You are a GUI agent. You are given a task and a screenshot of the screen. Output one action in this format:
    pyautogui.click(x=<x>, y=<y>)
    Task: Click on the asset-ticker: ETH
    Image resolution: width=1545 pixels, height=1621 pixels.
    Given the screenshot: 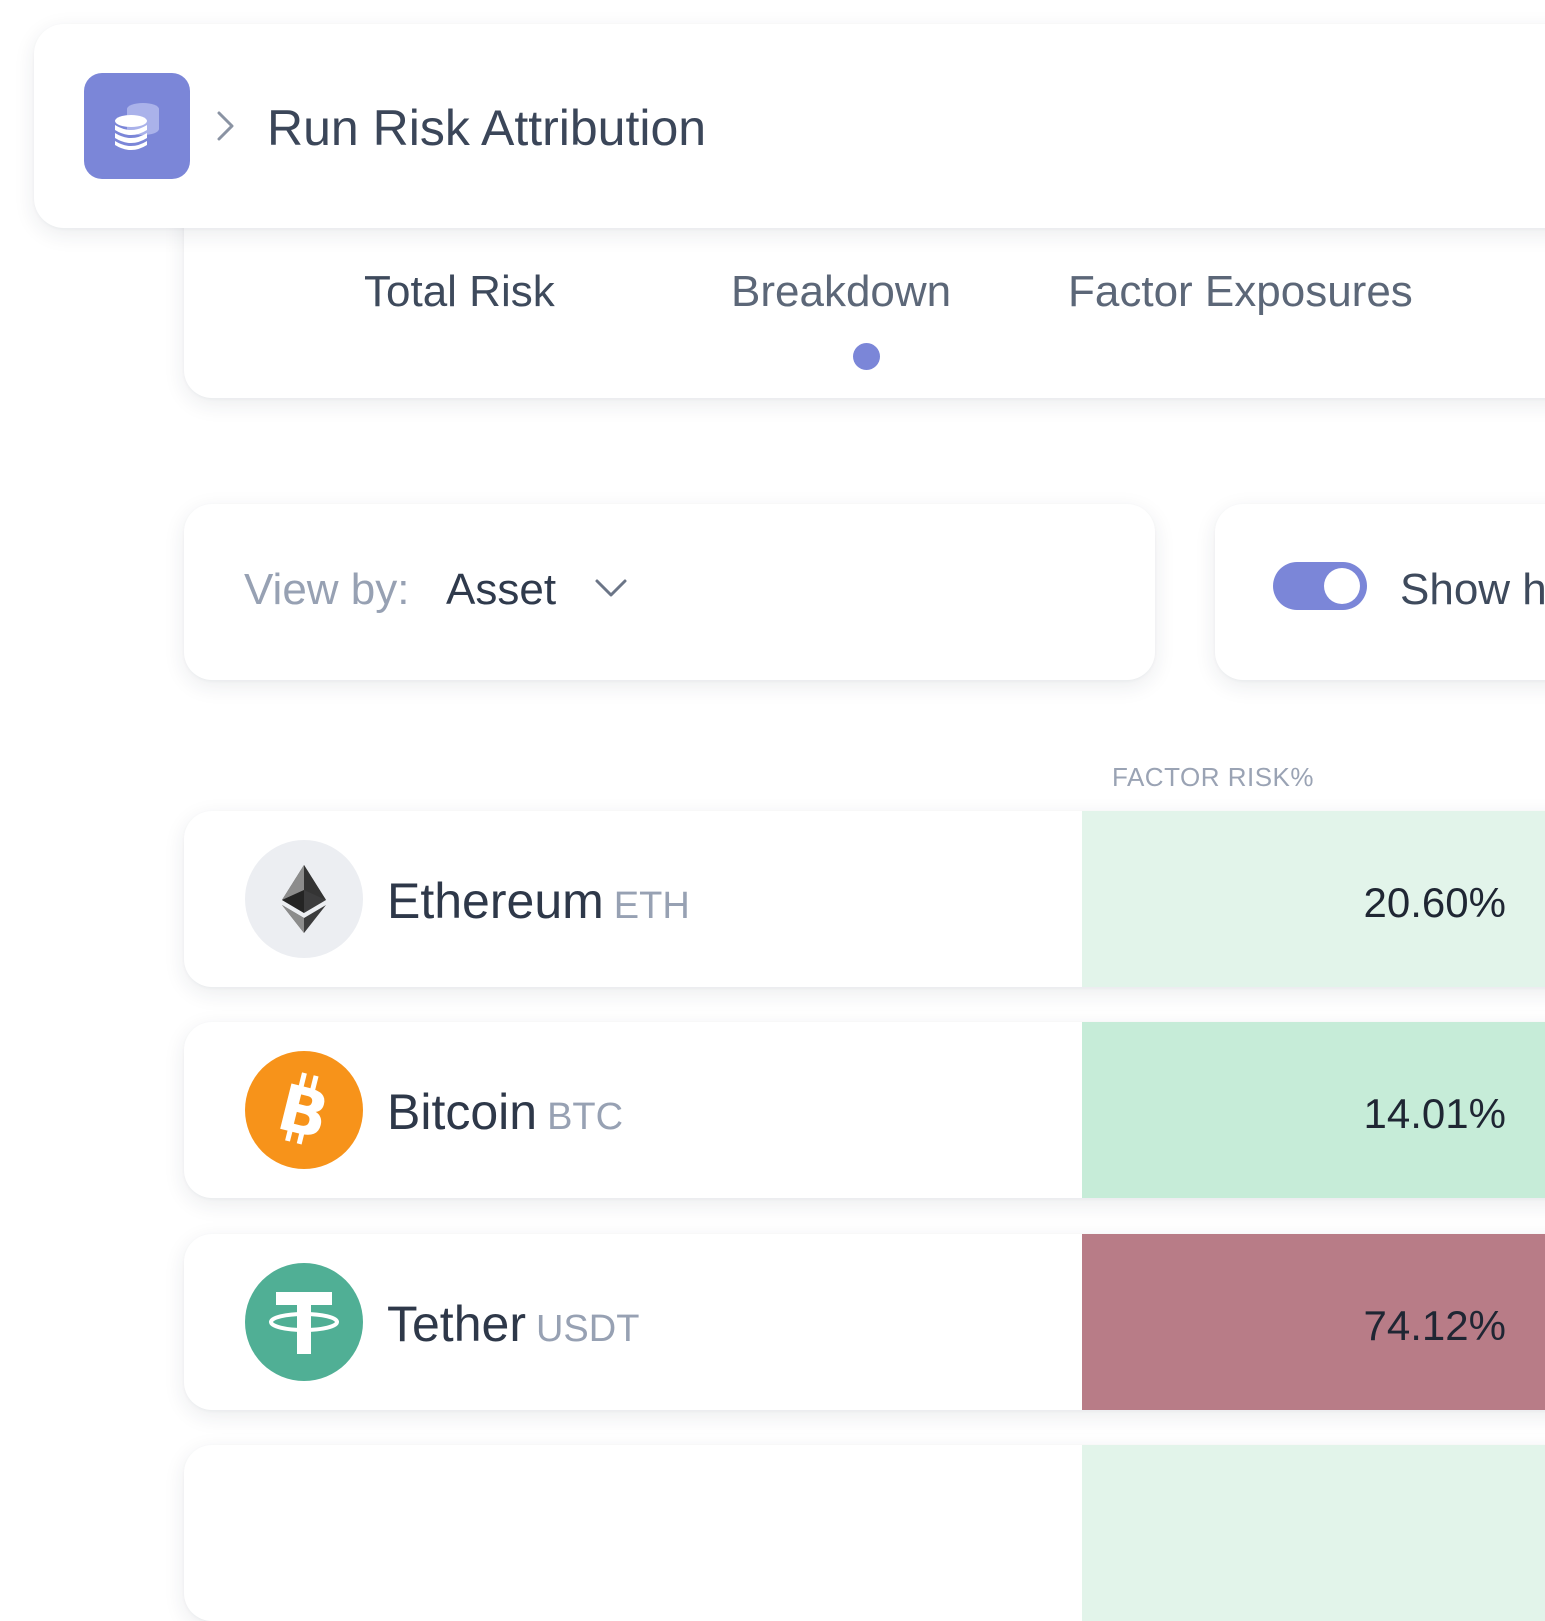 What is the action you would take?
    pyautogui.click(x=651, y=906)
    